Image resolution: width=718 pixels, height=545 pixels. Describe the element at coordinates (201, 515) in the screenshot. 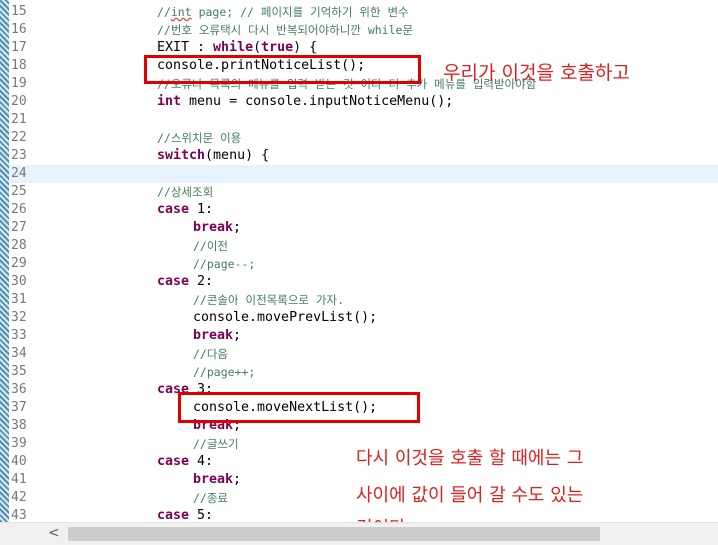

I see `code-token: 5:` at that location.